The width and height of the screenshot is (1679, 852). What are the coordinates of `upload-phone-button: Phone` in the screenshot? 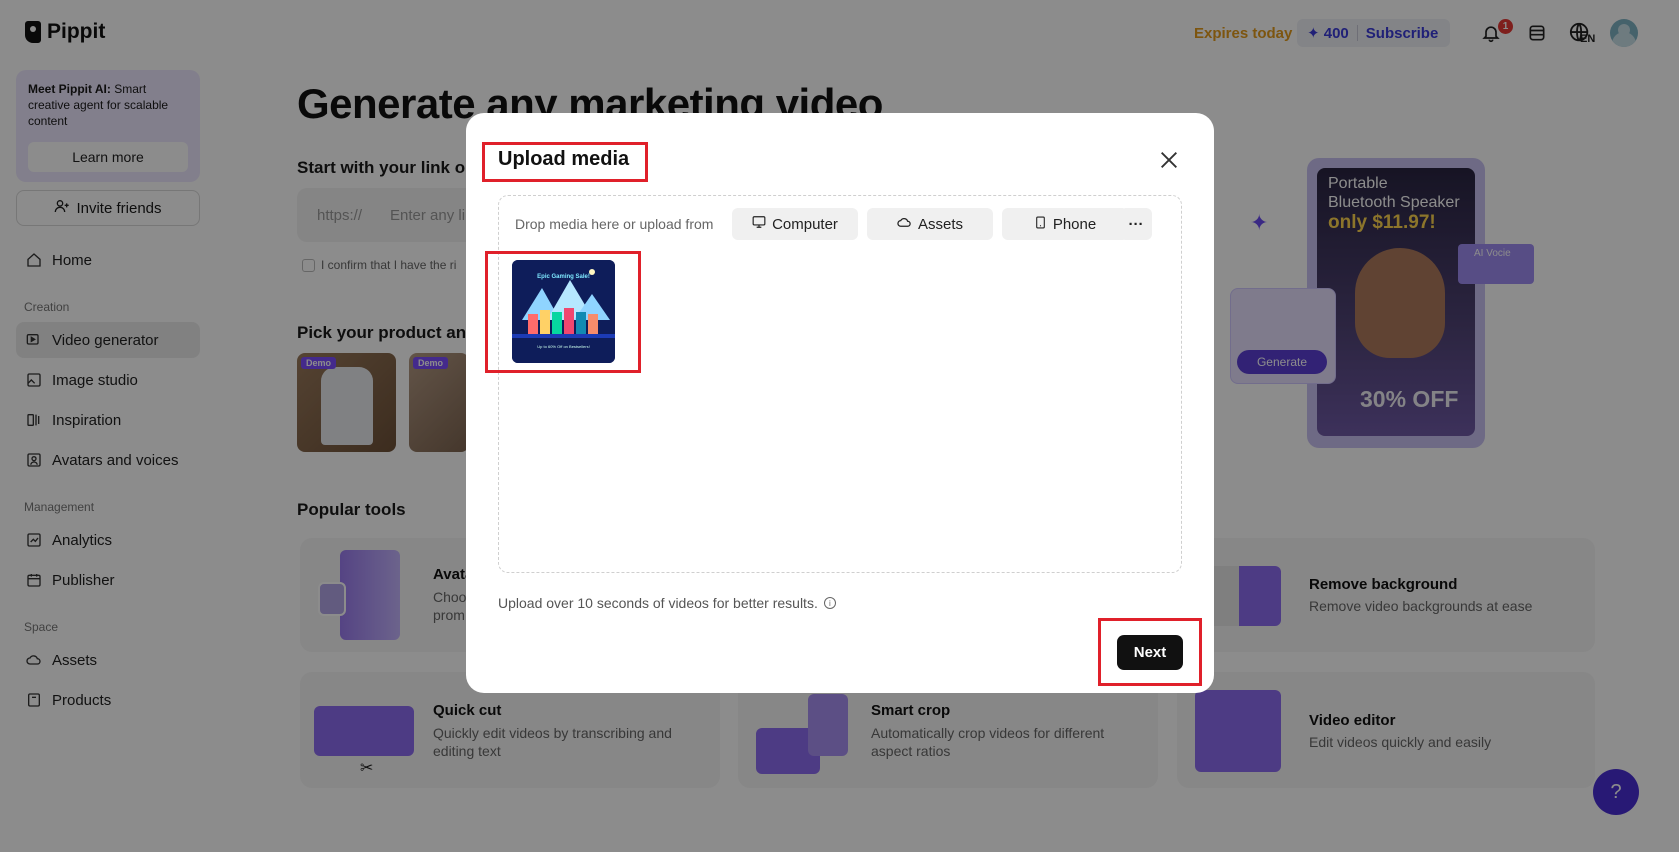 It's located at (1065, 224).